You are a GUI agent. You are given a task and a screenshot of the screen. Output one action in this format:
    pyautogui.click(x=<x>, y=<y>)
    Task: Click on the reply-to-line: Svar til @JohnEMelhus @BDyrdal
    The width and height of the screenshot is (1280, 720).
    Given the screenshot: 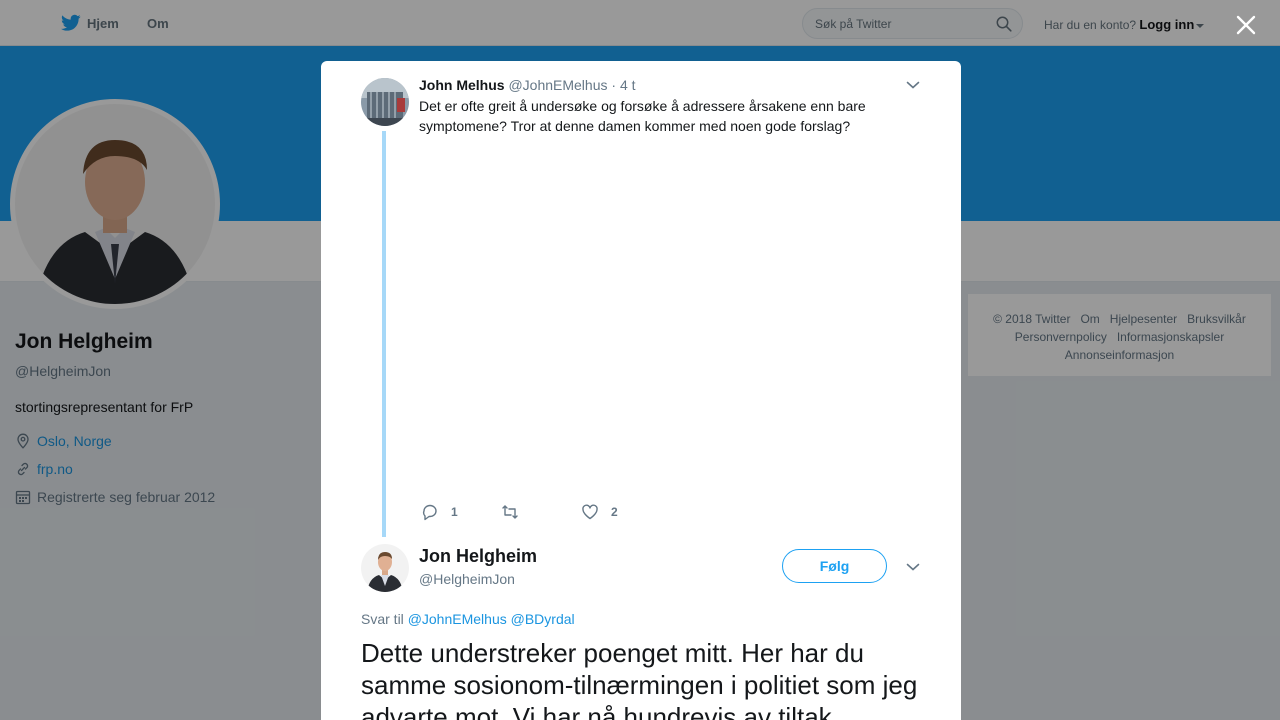 What is the action you would take?
    pyautogui.click(x=468, y=619)
    